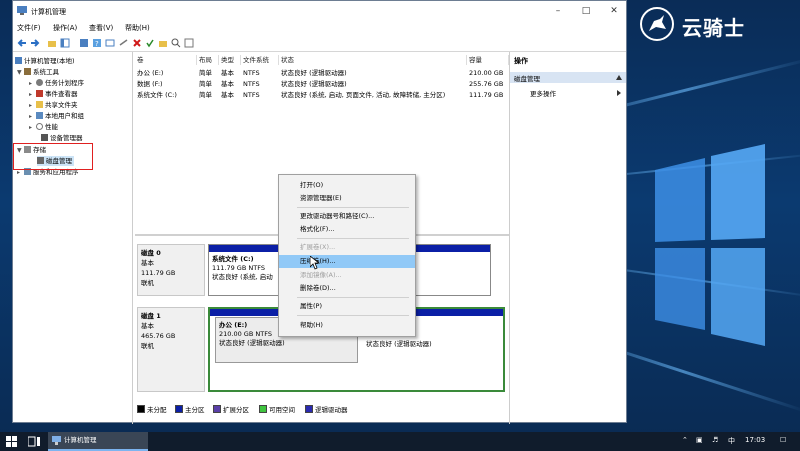 The image size is (800, 451). I want to click on view-icon, so click(110, 43).